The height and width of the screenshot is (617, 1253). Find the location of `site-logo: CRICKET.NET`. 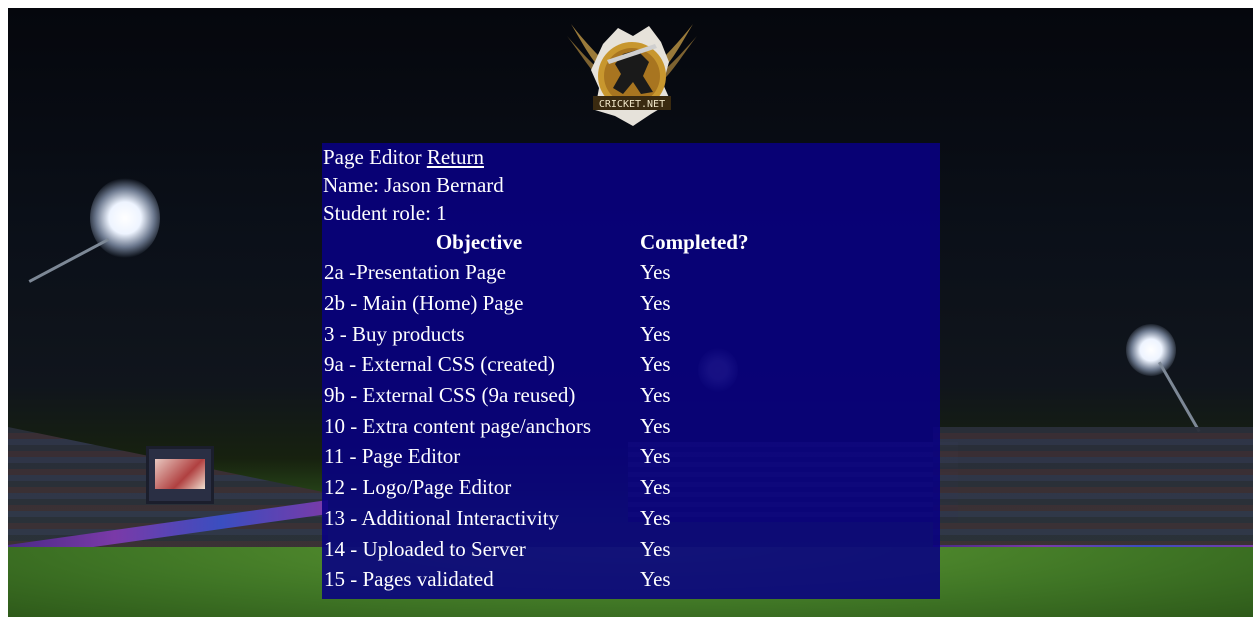

site-logo: CRICKET.NET is located at coordinates (632, 72).